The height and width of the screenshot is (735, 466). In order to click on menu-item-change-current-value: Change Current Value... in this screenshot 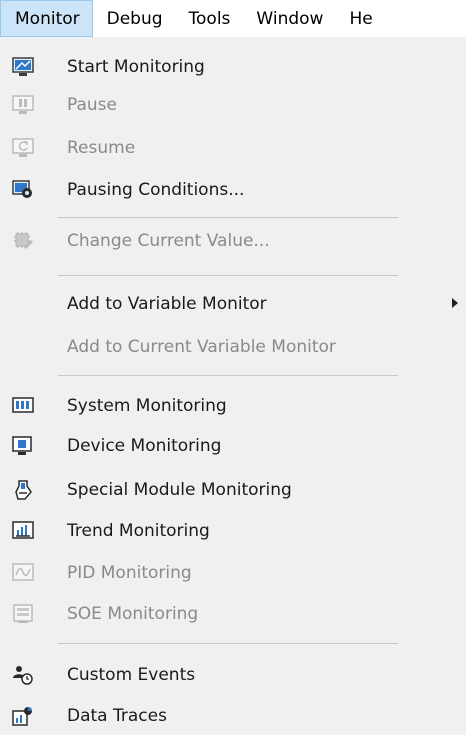, I will do `click(233, 241)`.